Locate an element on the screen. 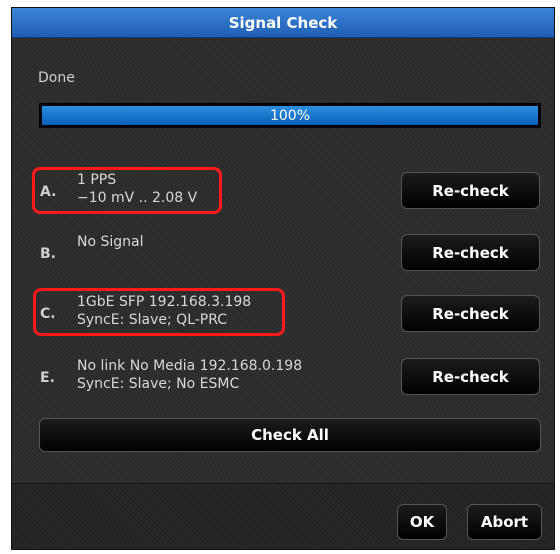 The image size is (560, 554). check-all-button: Check All is located at coordinates (290, 435).